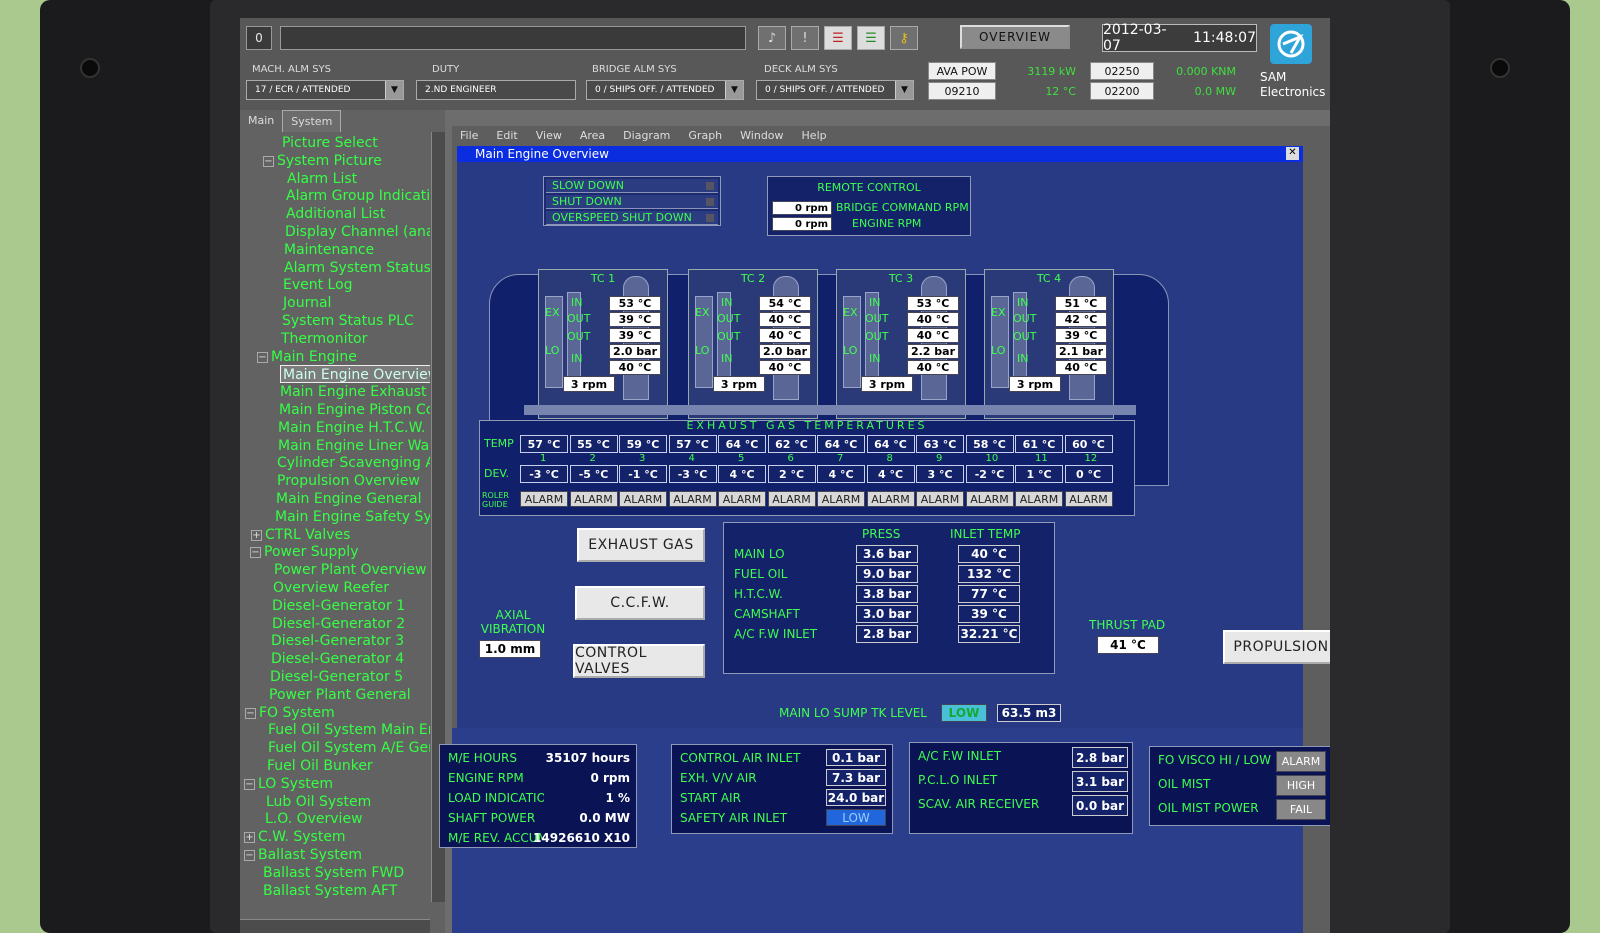 Image resolution: width=1600 pixels, height=933 pixels. What do you see at coordinates (353, 463) in the screenshot?
I see `sidebar-item: Cylinder Scavenging Air B` at bounding box center [353, 463].